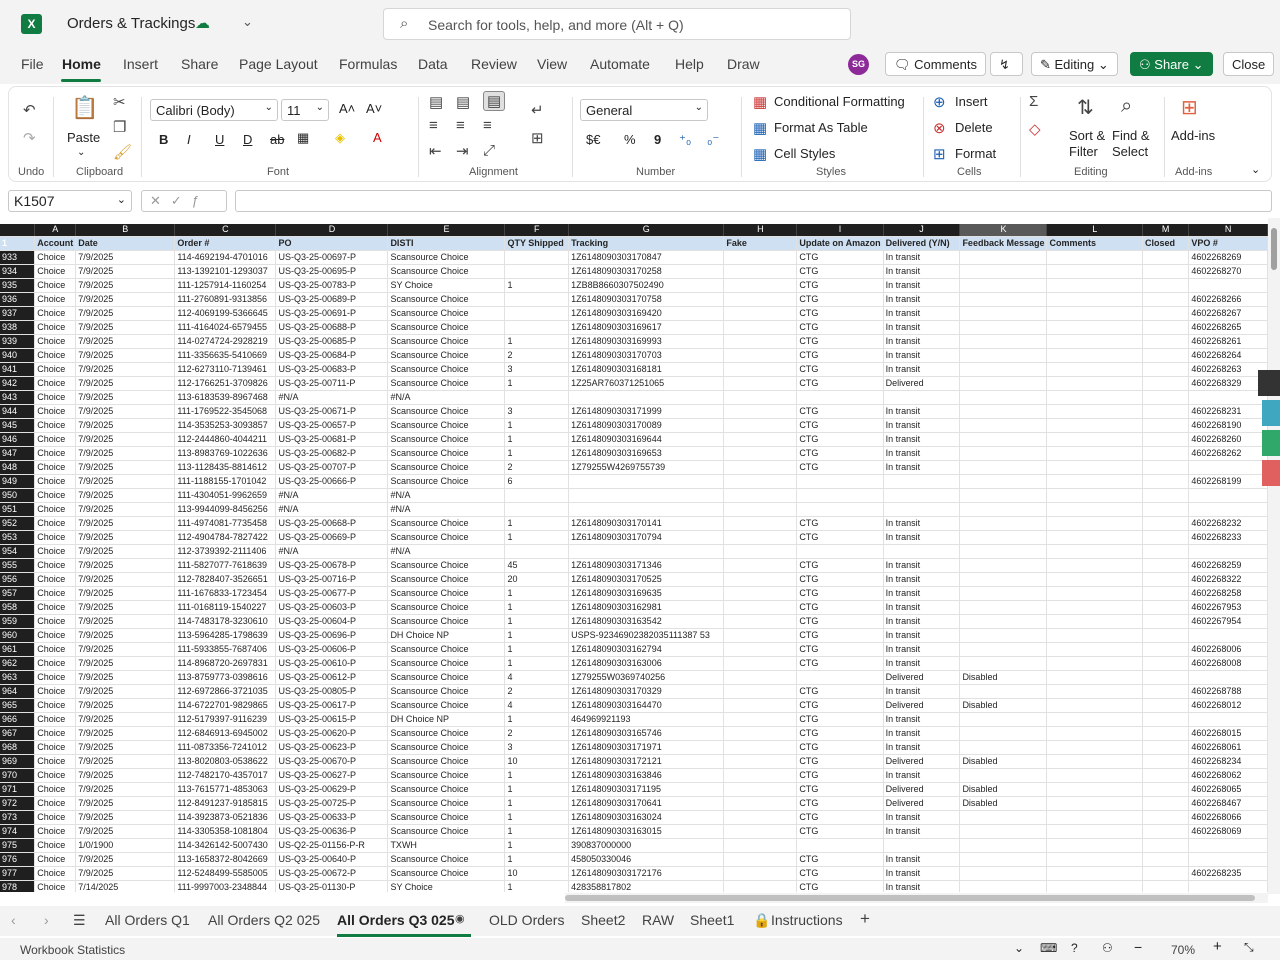  Describe the element at coordinates (646, 271) in the screenshot. I see `cell: 1Z6148090303170258` at that location.